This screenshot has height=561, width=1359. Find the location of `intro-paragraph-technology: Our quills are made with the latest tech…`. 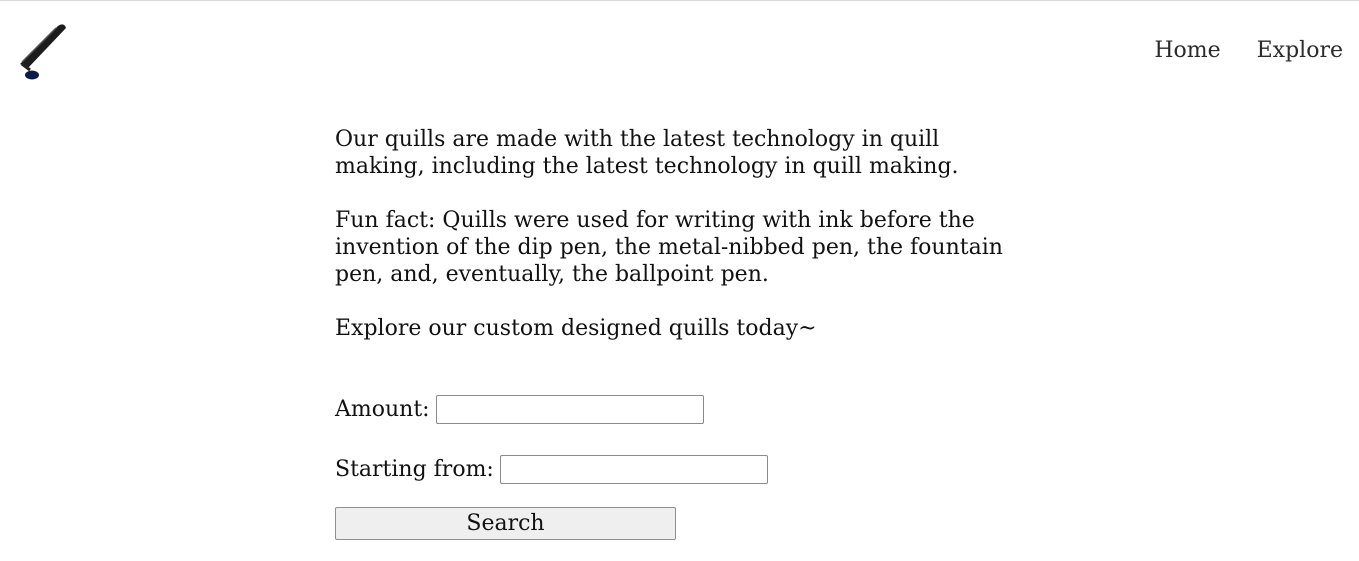

intro-paragraph-technology: Our quills are made with the latest tech… is located at coordinates (647, 153).